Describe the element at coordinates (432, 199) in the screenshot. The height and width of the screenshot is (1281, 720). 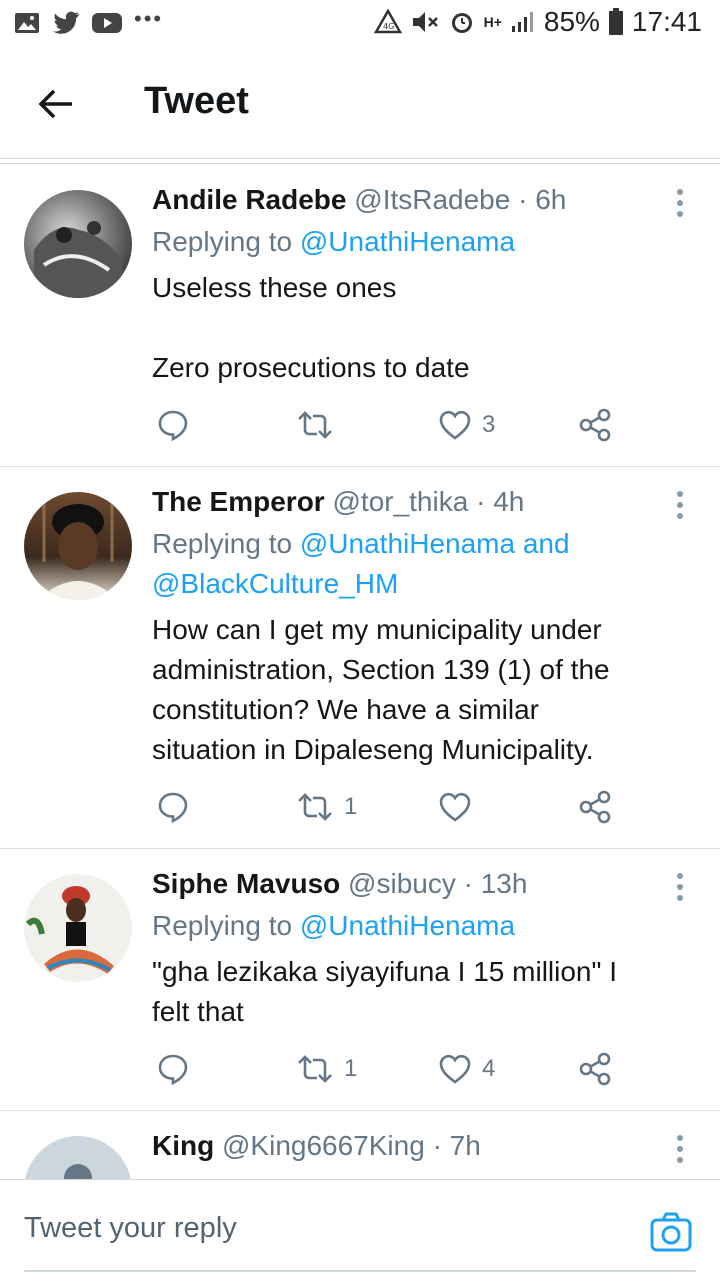
I see `author-handle: @ItsRadebe` at that location.